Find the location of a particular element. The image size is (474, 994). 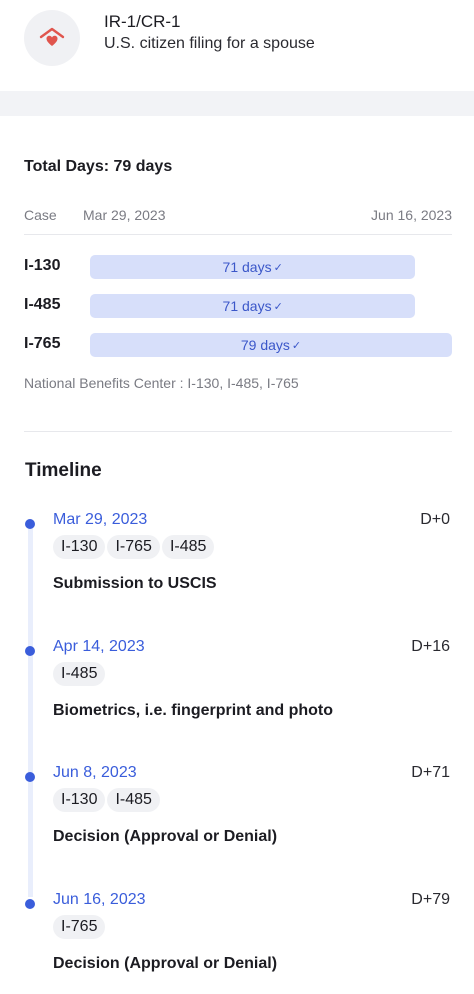

case-label: Case is located at coordinates (40, 215).